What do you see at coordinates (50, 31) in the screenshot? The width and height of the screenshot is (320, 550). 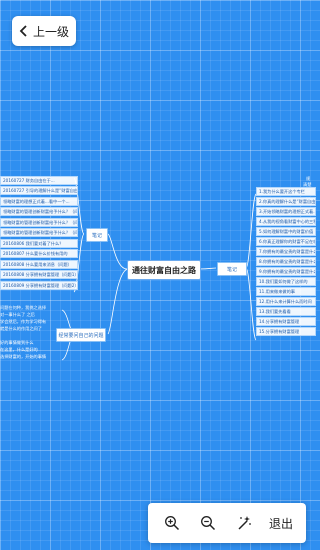 I see `back-label: 上一级` at bounding box center [50, 31].